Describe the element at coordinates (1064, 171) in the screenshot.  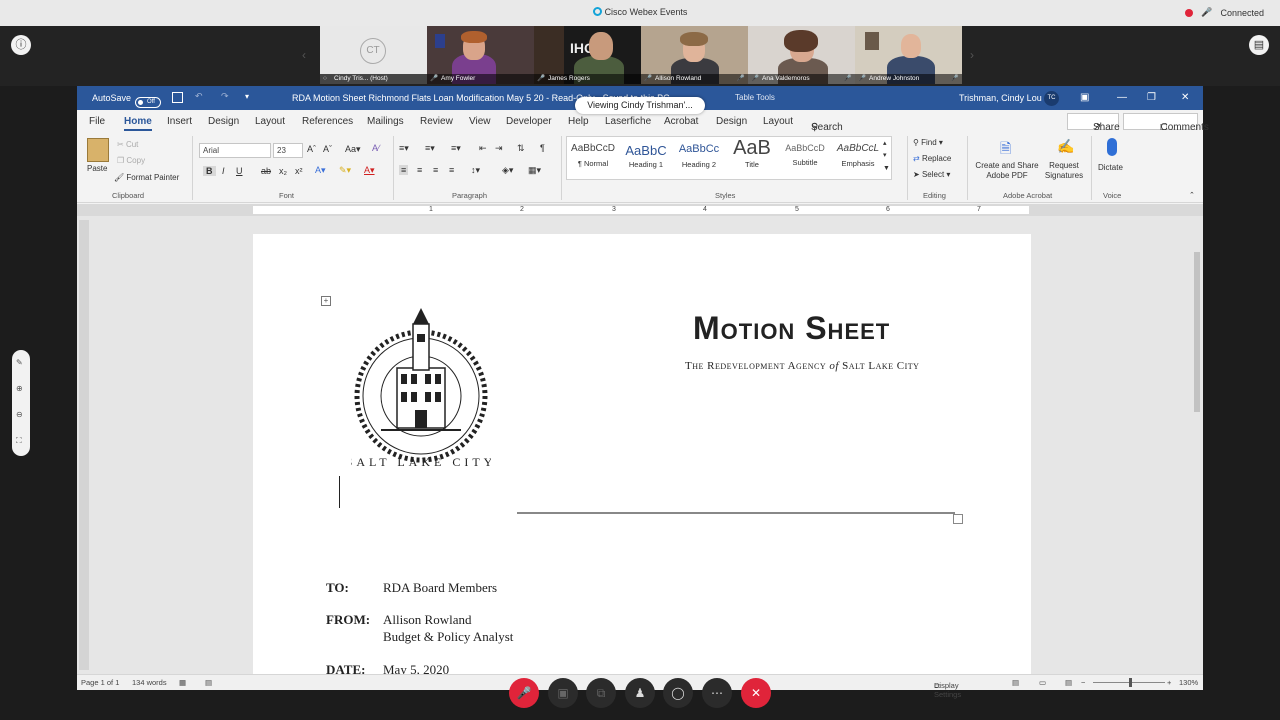
I see `request-signatures-button: Request Signatures` at that location.